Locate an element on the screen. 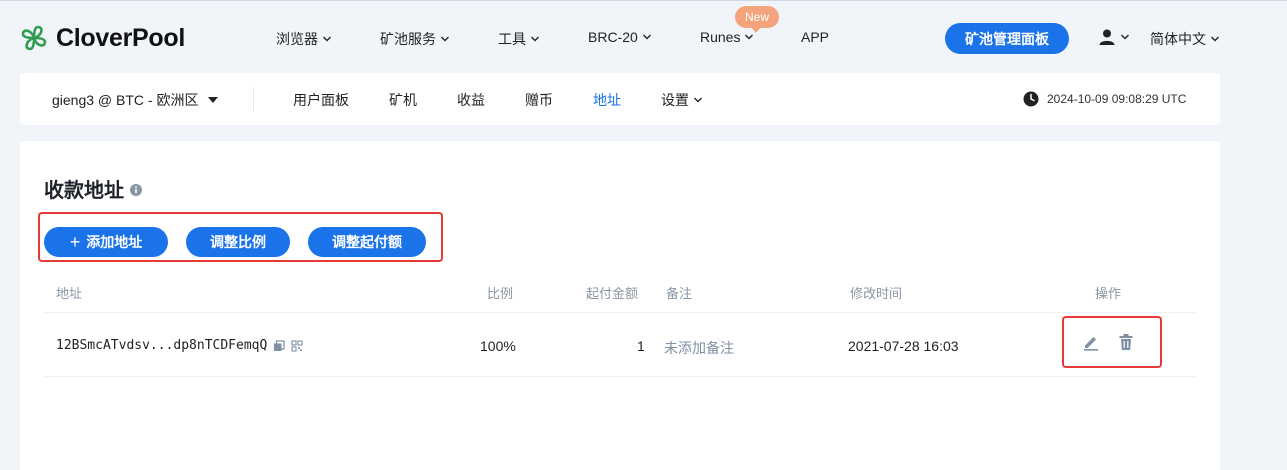 The height and width of the screenshot is (470, 1287). table-row-divider is located at coordinates (620, 376).